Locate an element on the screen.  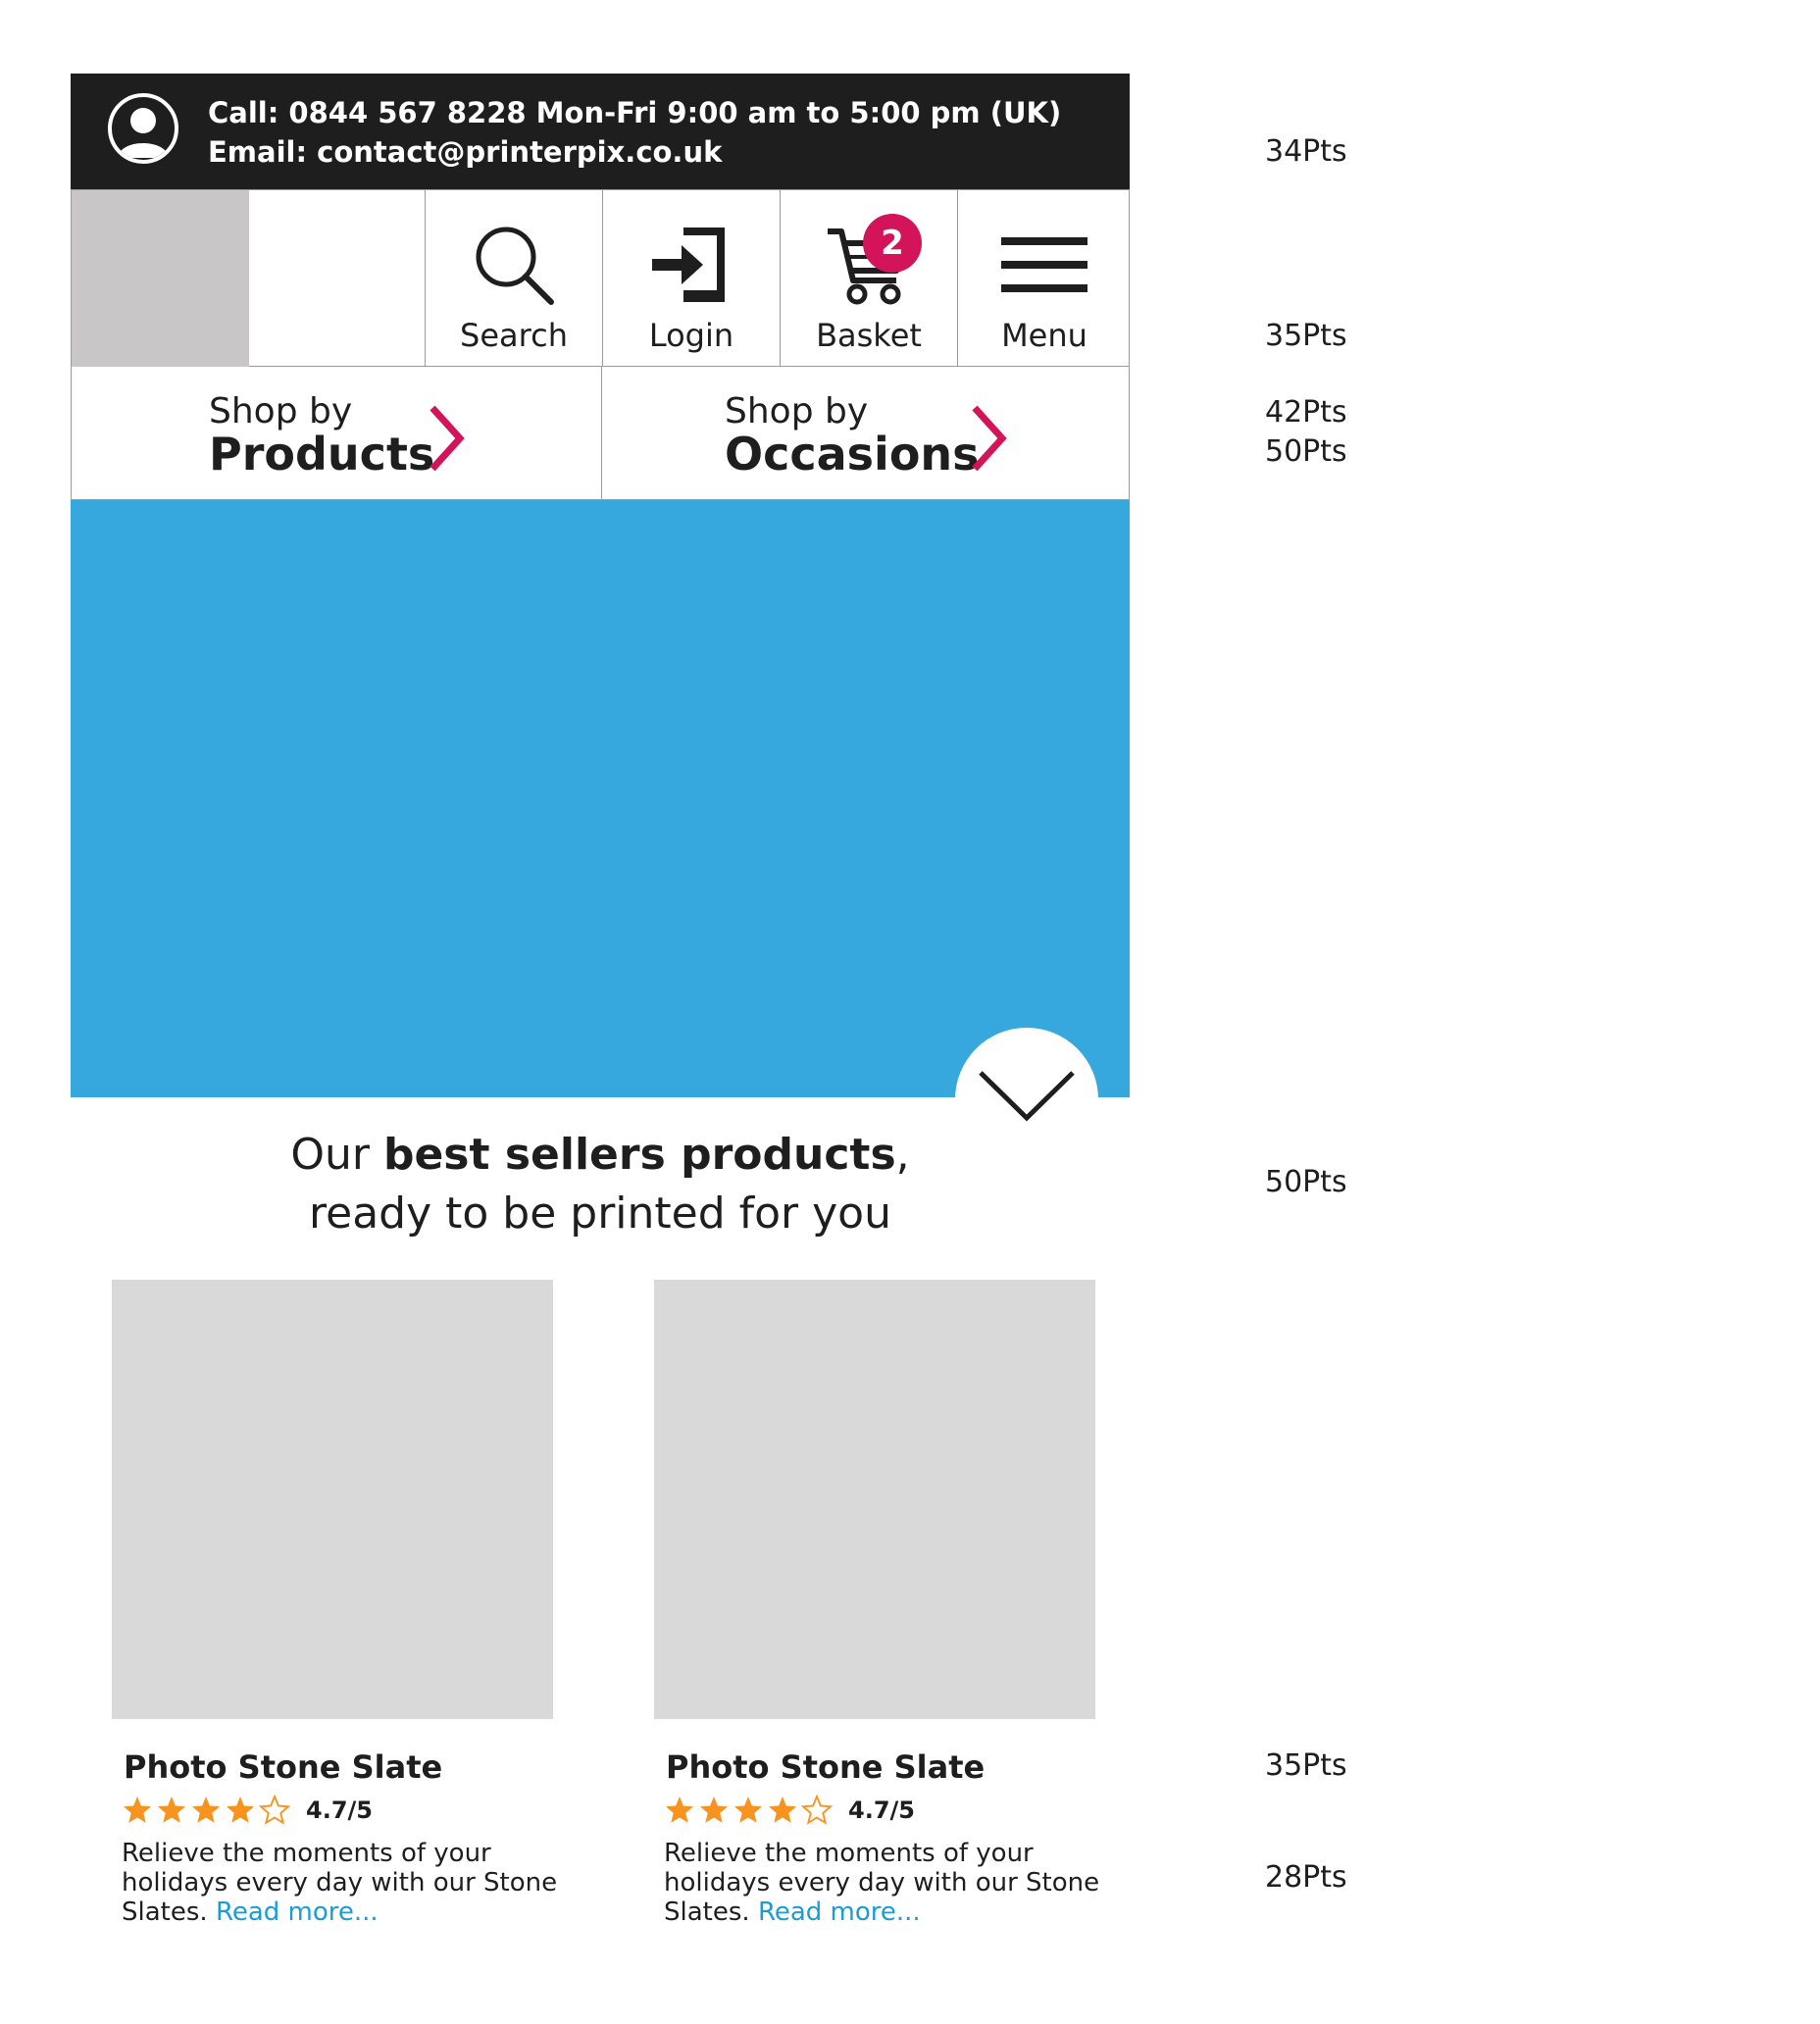
heading-line2: ready to be printed for you is located at coordinates (600, 1214).